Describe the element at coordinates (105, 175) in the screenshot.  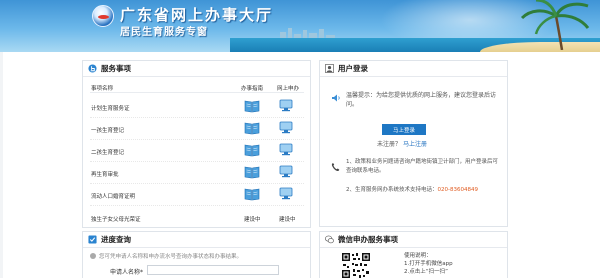
I see `service-name: 再生育审批` at that location.